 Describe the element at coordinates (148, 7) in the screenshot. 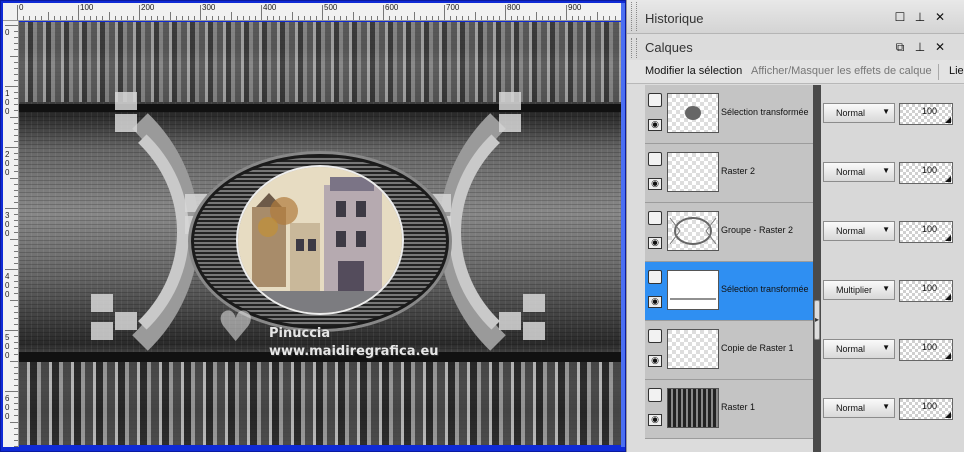

I see `ruler-label: 200` at that location.